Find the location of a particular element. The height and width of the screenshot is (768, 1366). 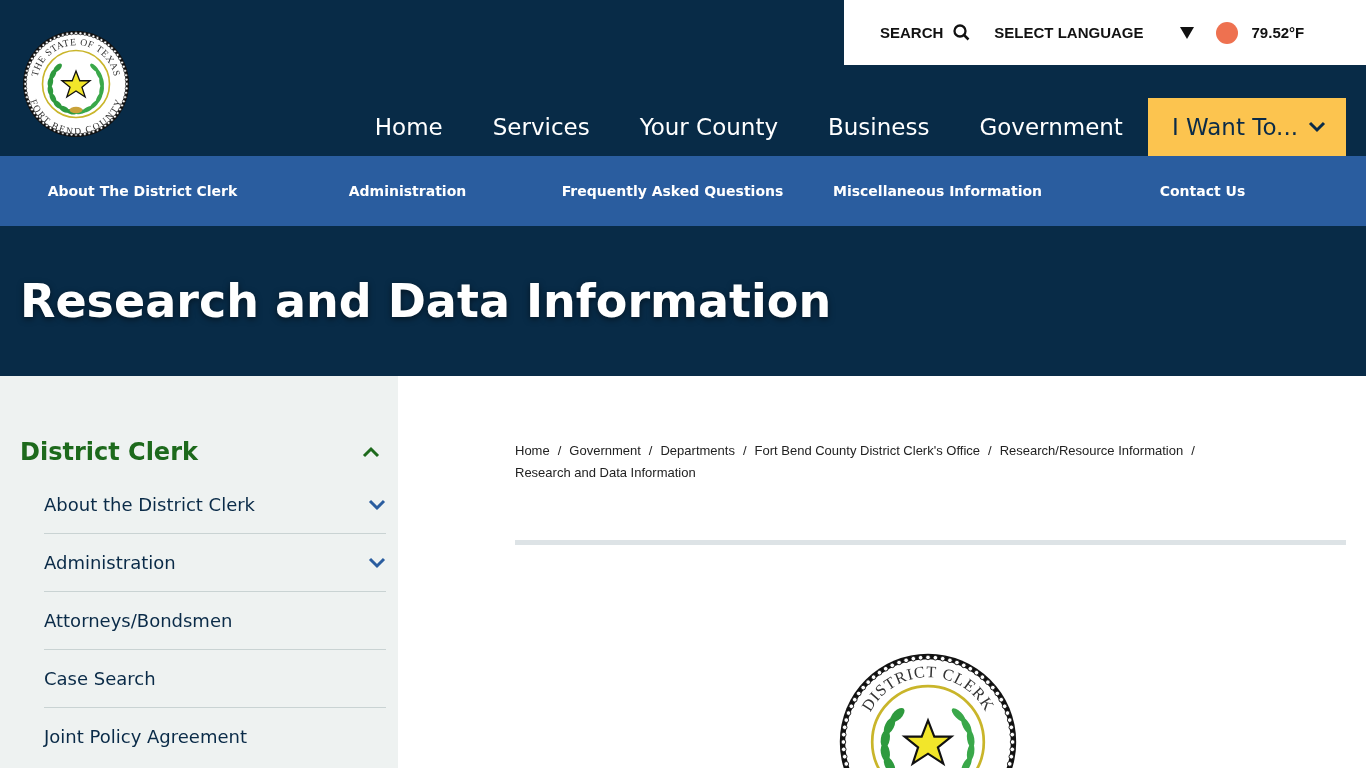

subnav-link: About The District Clerk is located at coordinates (142, 191).